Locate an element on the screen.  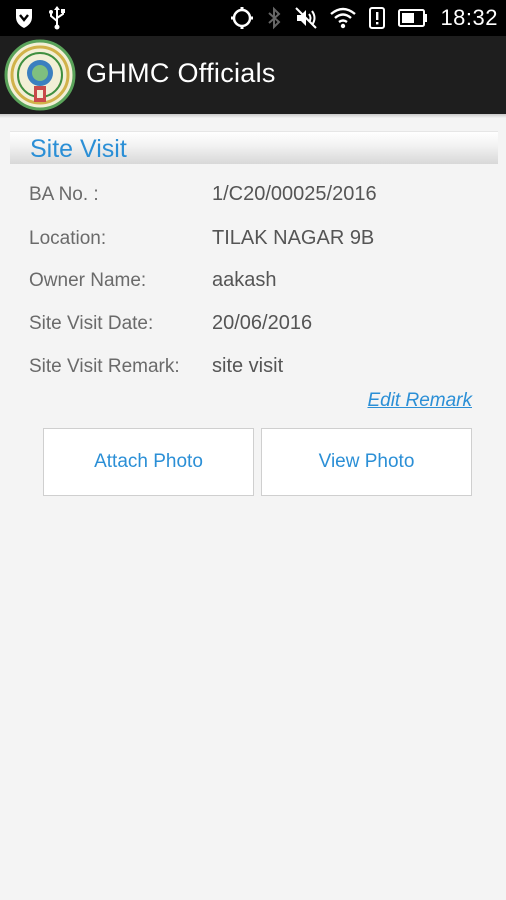
app-title: GHMC Officials is located at coordinates (181, 73).